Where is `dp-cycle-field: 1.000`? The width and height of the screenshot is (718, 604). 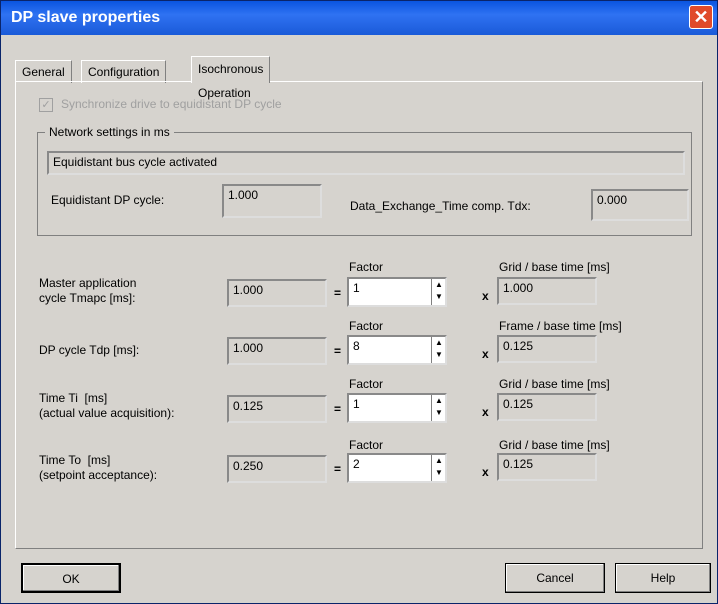 dp-cycle-field: 1.000 is located at coordinates (272, 201).